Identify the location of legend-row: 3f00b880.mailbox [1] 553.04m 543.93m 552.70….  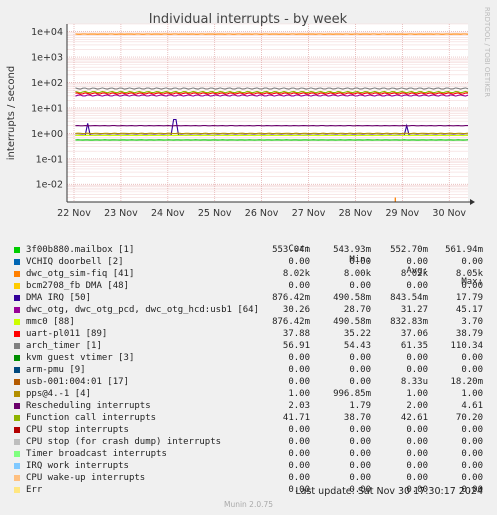
(251, 250).